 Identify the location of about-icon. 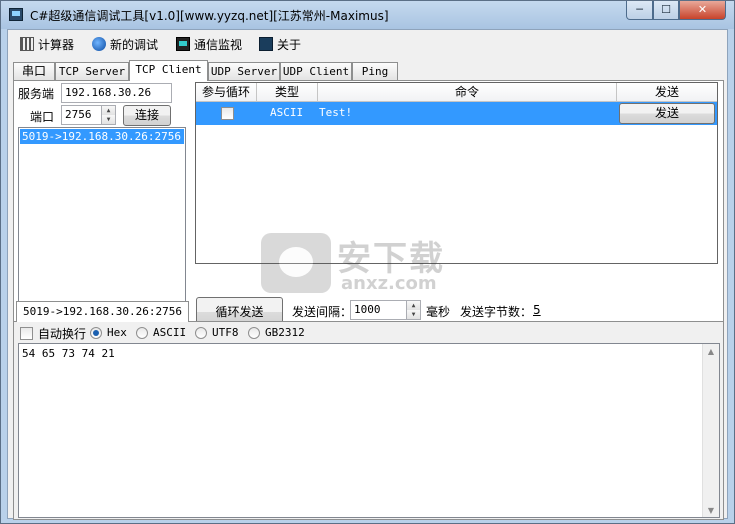
(266, 44).